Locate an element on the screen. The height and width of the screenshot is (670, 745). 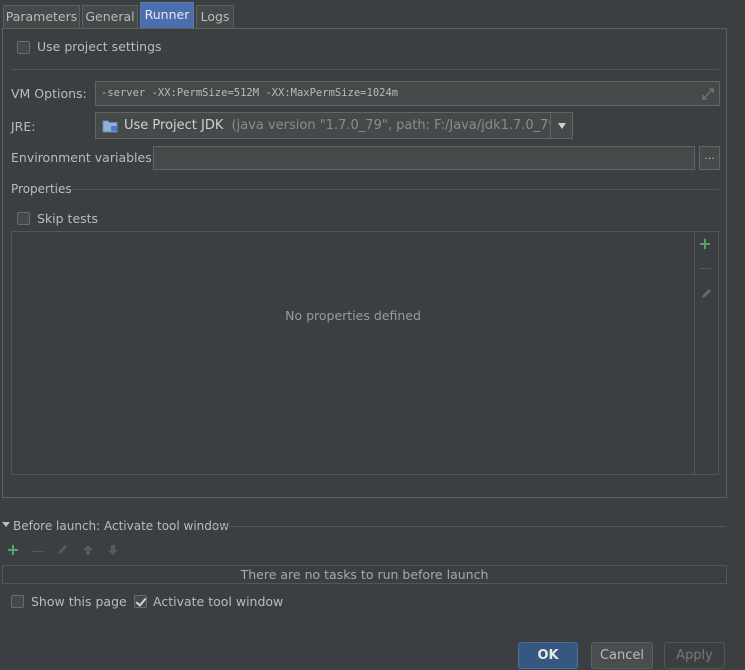
use-project-settings-label: Use project settings is located at coordinates (99, 46).